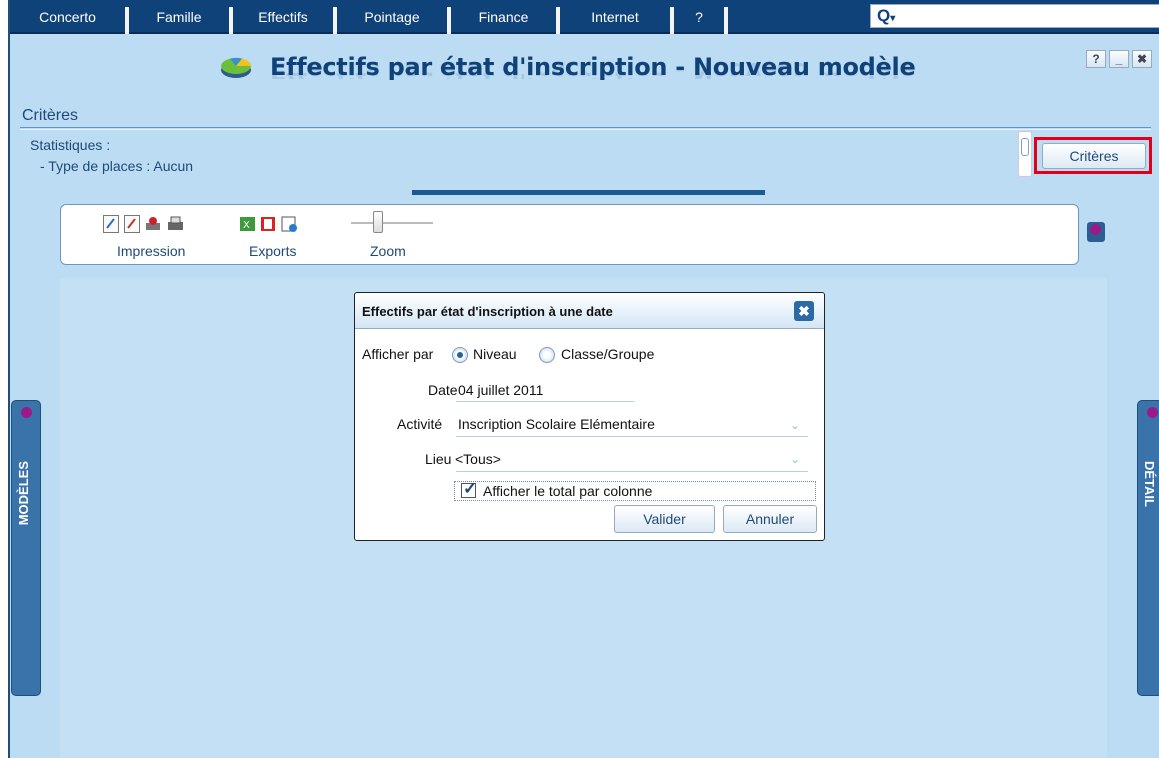  I want to click on zoom-slider, so click(378, 222).